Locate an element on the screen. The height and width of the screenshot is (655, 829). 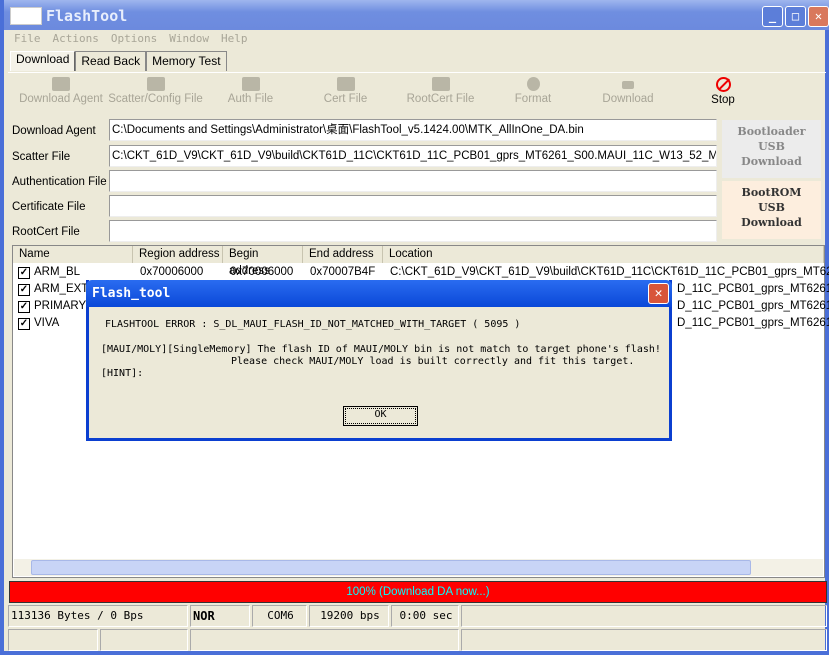
menu-window: Window is located at coordinates (189, 40).